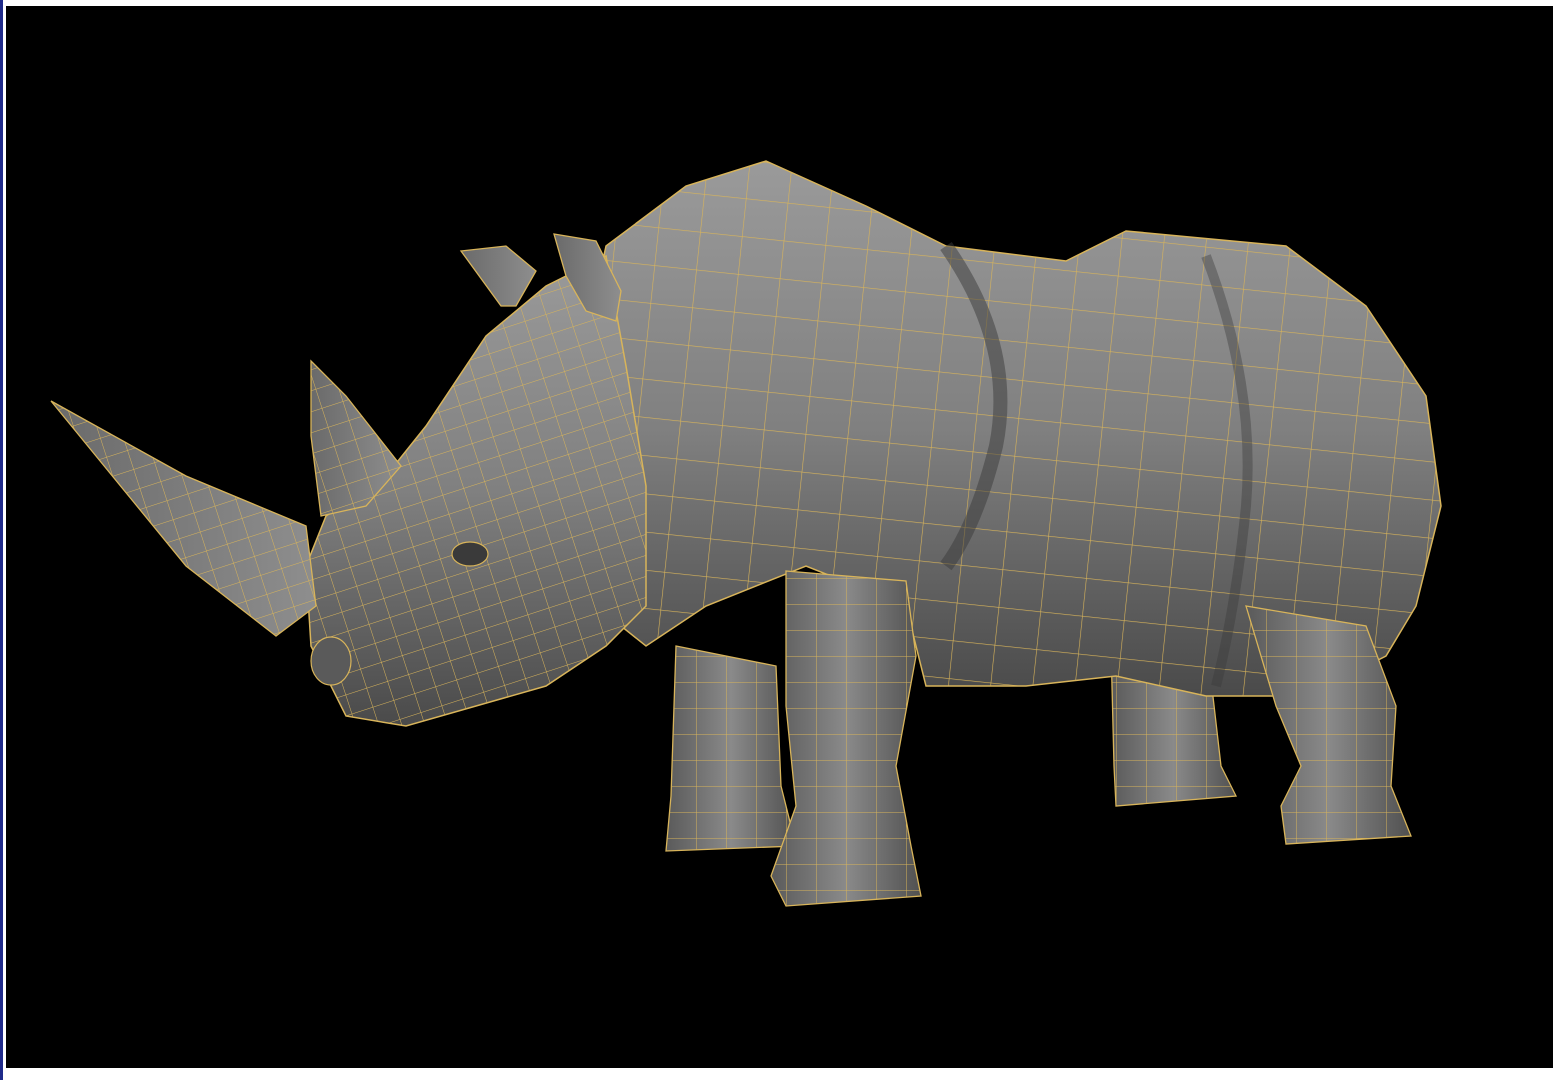  What do you see at coordinates (331, 661) in the screenshot?
I see `nostril` at bounding box center [331, 661].